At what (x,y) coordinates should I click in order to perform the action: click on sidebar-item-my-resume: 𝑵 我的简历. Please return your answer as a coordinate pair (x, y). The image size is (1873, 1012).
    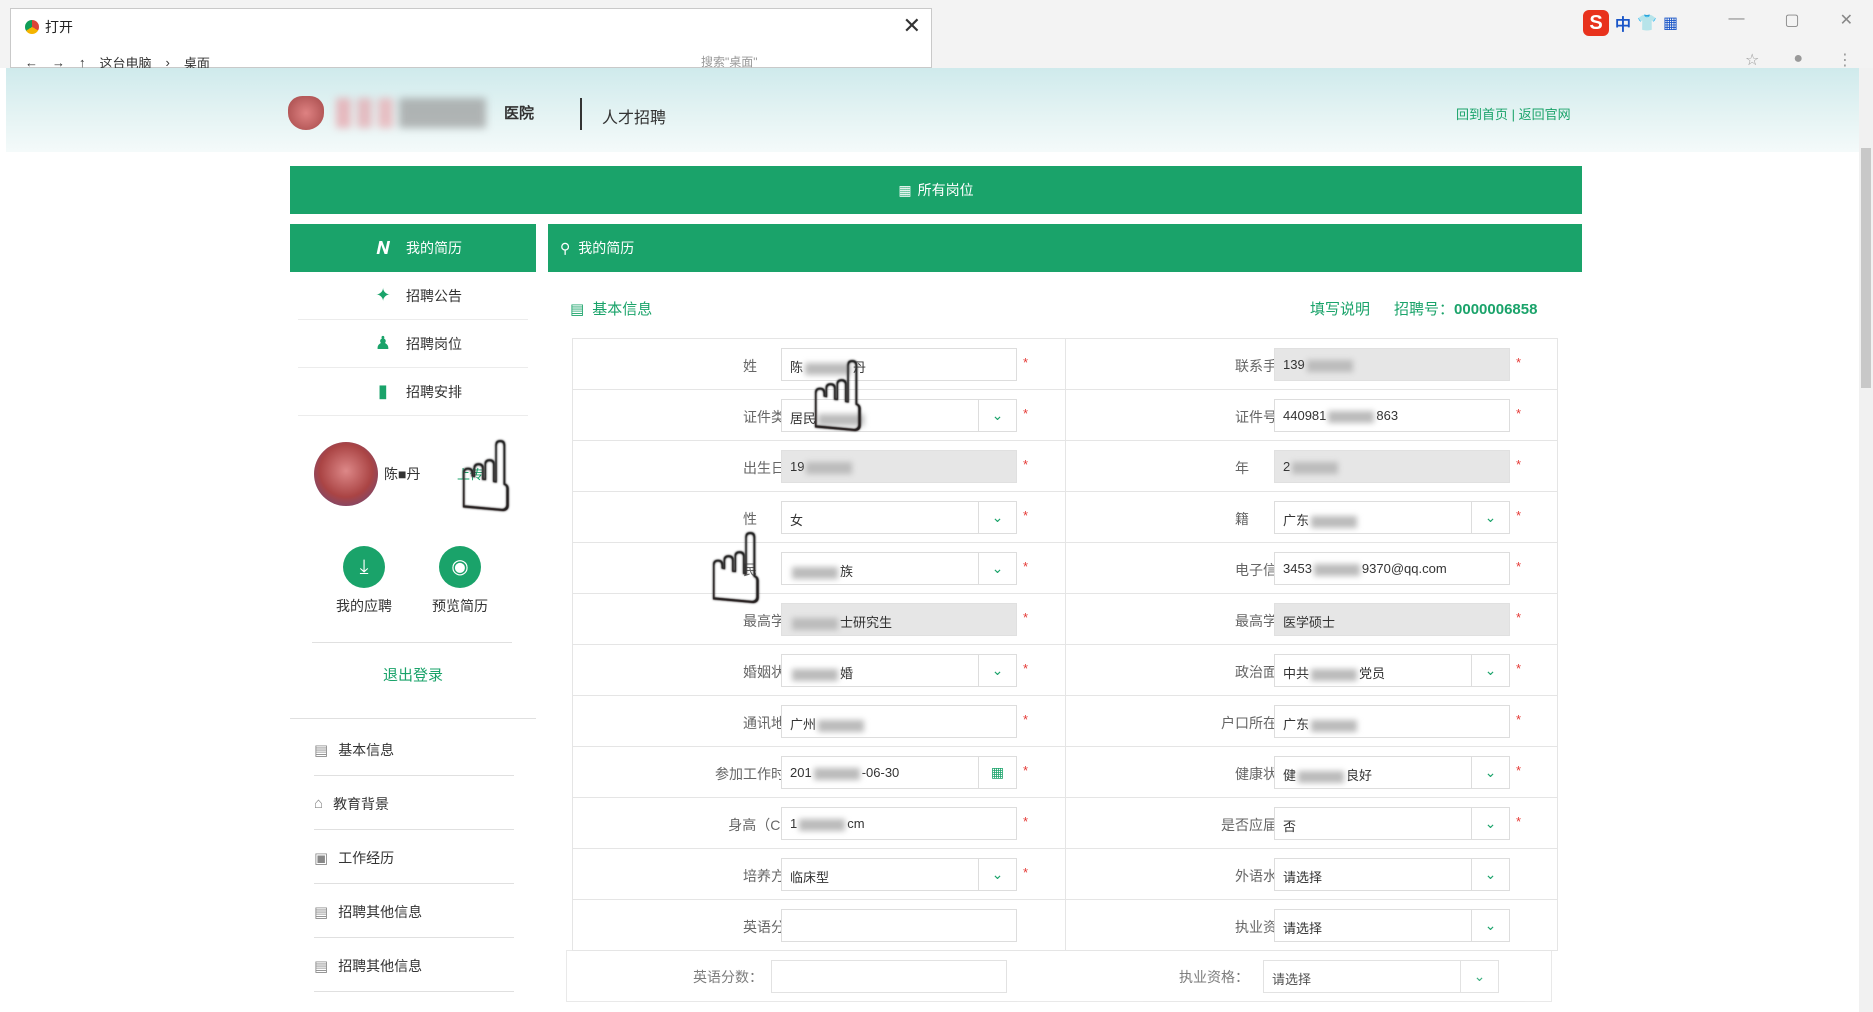
    Looking at the image, I should click on (413, 248).